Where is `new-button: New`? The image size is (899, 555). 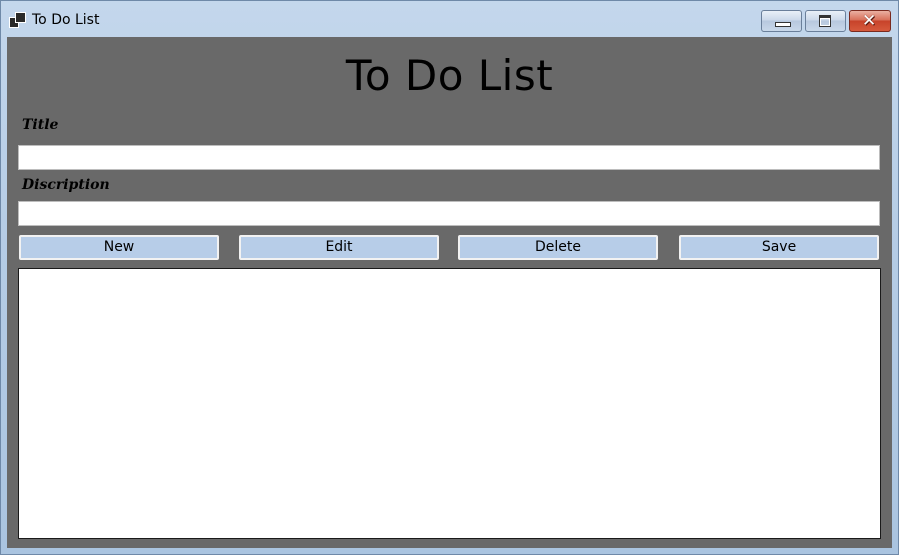
new-button: New is located at coordinates (119, 247).